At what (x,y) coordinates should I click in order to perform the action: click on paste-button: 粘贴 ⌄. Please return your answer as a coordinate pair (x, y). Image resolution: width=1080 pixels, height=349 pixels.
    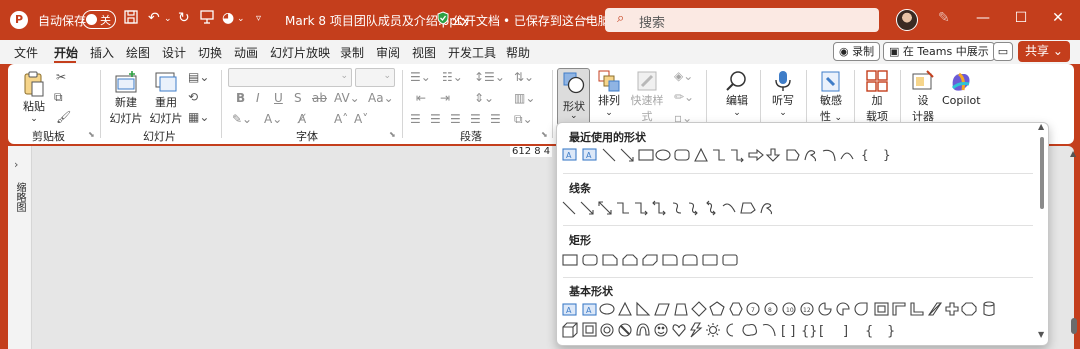
    Looking at the image, I should click on (34, 97).